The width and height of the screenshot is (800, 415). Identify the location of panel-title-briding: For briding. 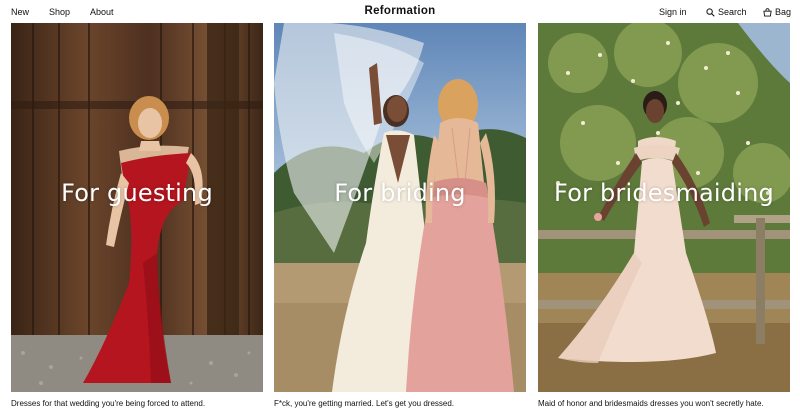
(400, 193).